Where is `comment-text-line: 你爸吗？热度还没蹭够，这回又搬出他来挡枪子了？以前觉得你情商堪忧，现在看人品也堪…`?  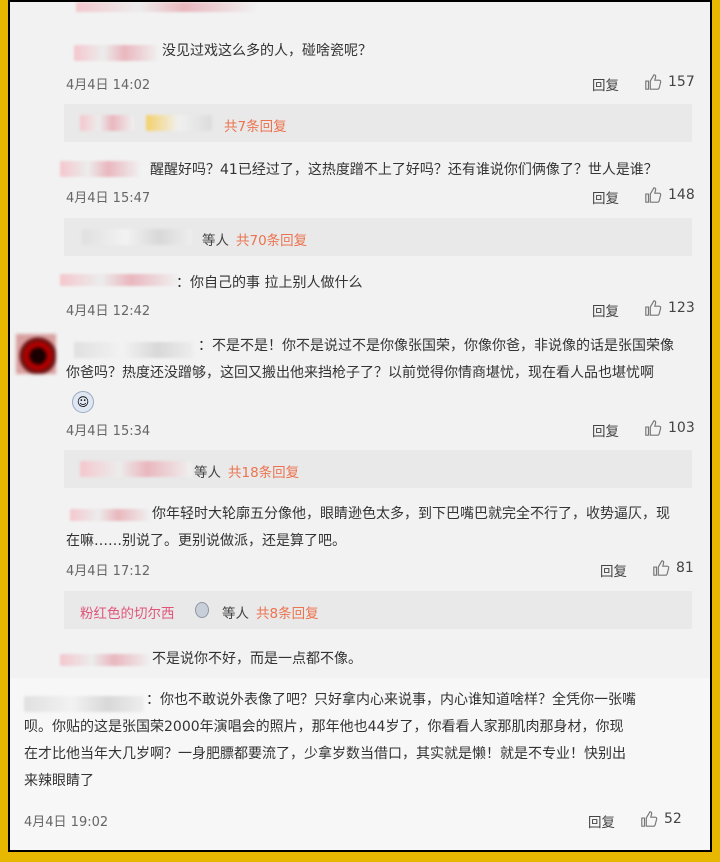 comment-text-line: 你爸吗？热度还没蹭够，这回又搬出他来挡枪子了？以前觉得你情商堪忧，现在看人品也堪… is located at coordinates (360, 373).